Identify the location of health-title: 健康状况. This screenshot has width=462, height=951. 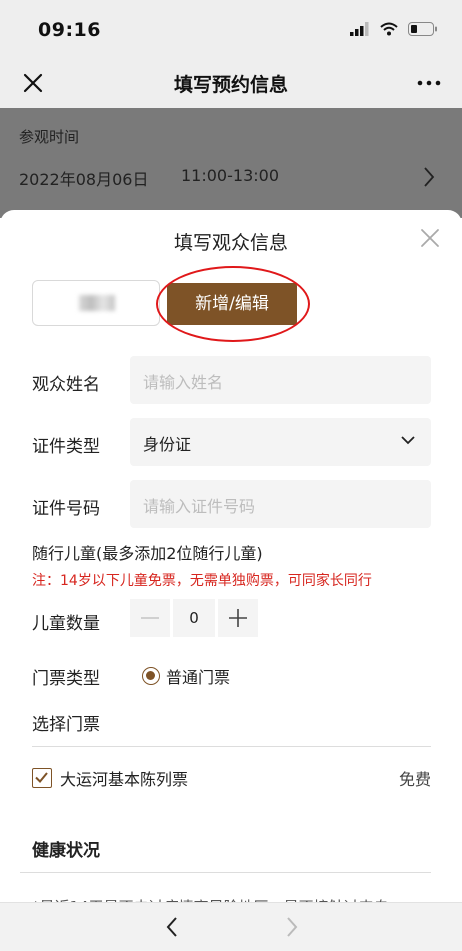
(66, 851).